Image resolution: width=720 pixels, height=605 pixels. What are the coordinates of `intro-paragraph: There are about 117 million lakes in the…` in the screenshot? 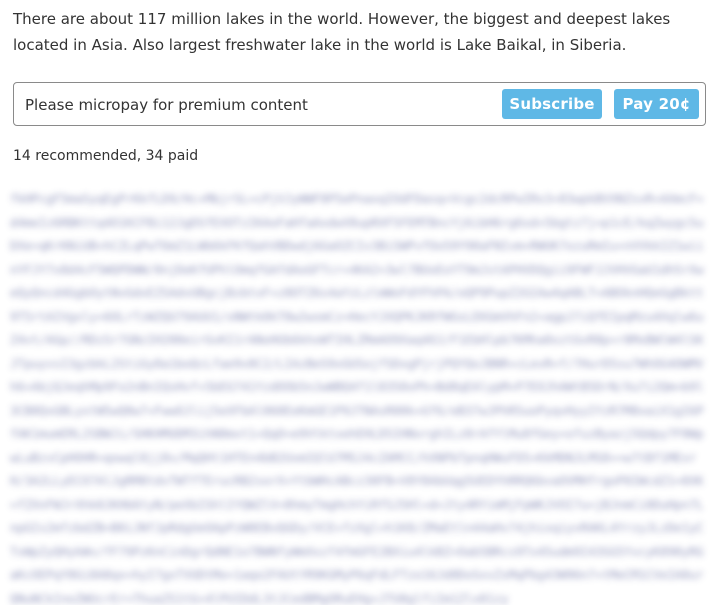 It's located at (342, 32).